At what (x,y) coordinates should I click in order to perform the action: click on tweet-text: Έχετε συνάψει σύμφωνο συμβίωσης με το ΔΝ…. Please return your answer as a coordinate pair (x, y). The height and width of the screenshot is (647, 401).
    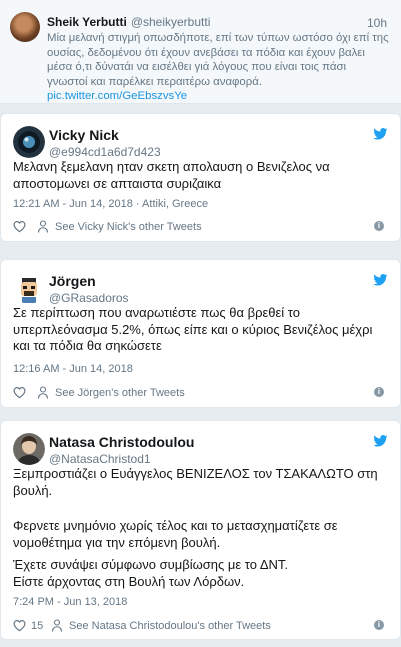
    Looking at the image, I should click on (151, 564).